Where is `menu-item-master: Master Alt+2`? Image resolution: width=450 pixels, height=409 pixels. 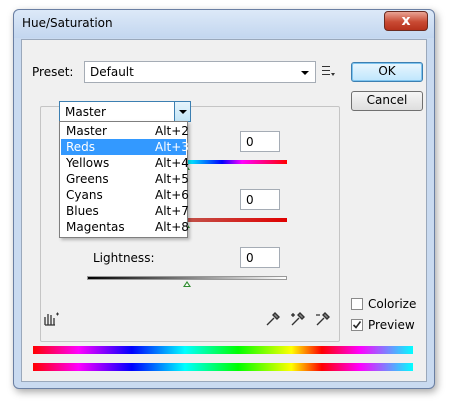
menu-item-master: Master Alt+2 is located at coordinates (125, 131).